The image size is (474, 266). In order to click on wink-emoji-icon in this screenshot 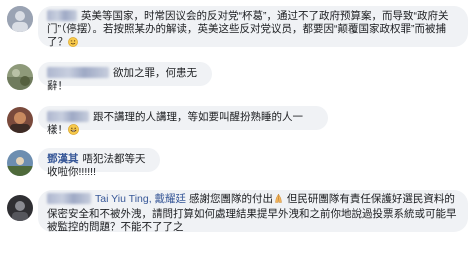, I will do `click(73, 44)`.